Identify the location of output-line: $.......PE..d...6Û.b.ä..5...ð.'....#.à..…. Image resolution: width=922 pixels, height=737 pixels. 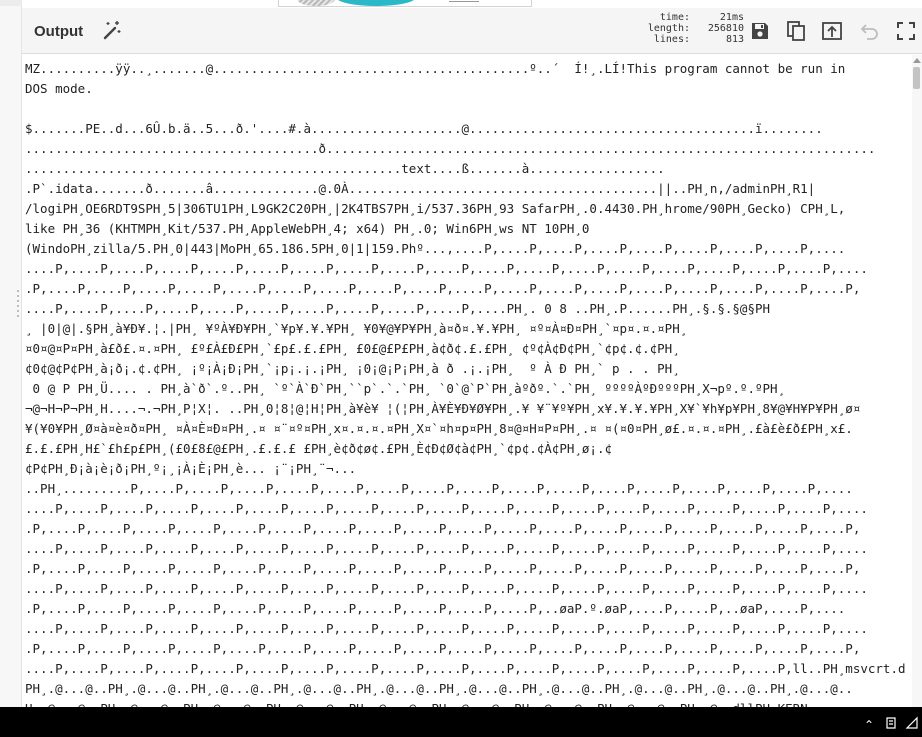
(424, 128).